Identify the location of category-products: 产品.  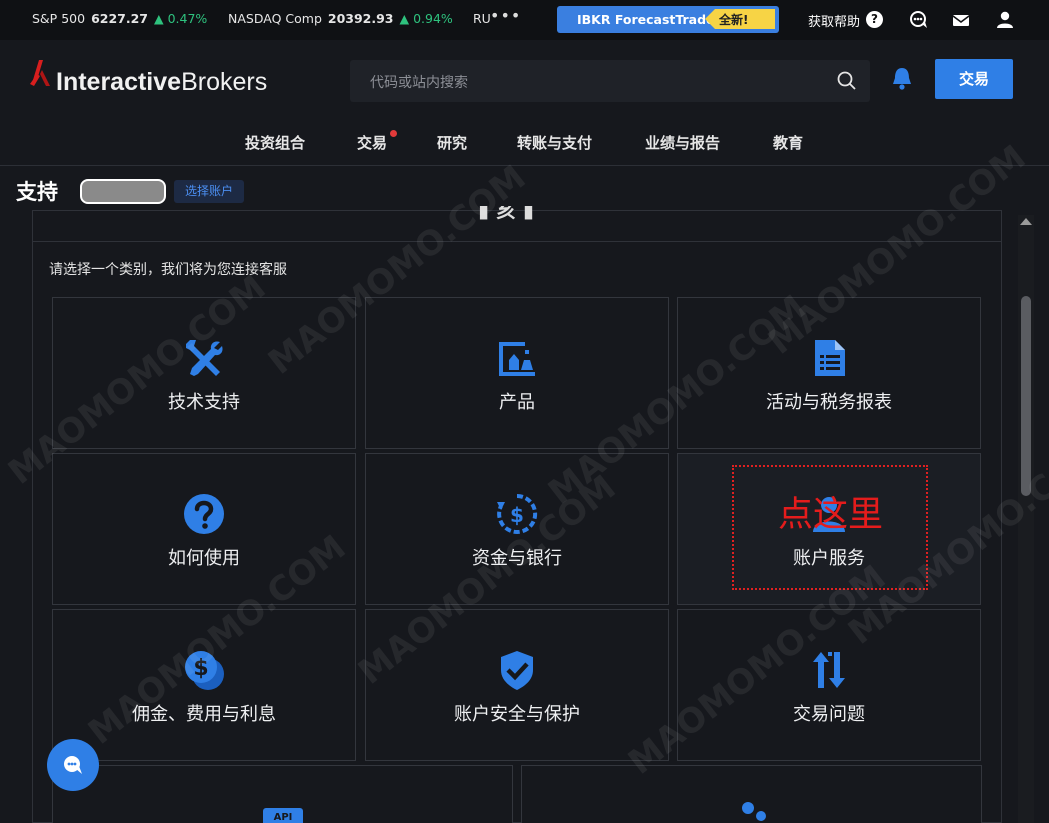
(517, 373).